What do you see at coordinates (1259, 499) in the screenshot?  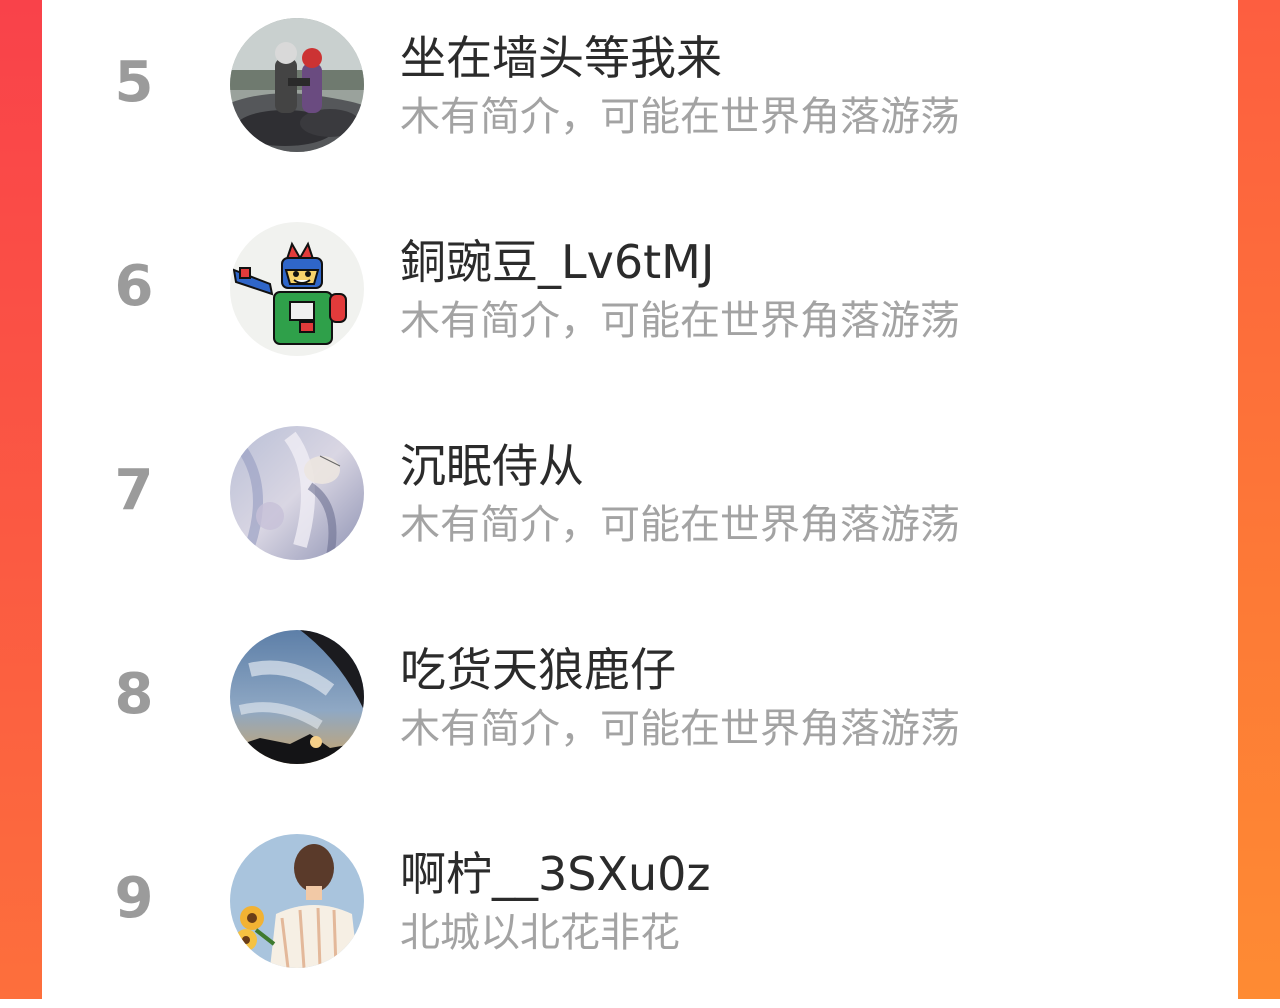 I see `right-gradient-border` at bounding box center [1259, 499].